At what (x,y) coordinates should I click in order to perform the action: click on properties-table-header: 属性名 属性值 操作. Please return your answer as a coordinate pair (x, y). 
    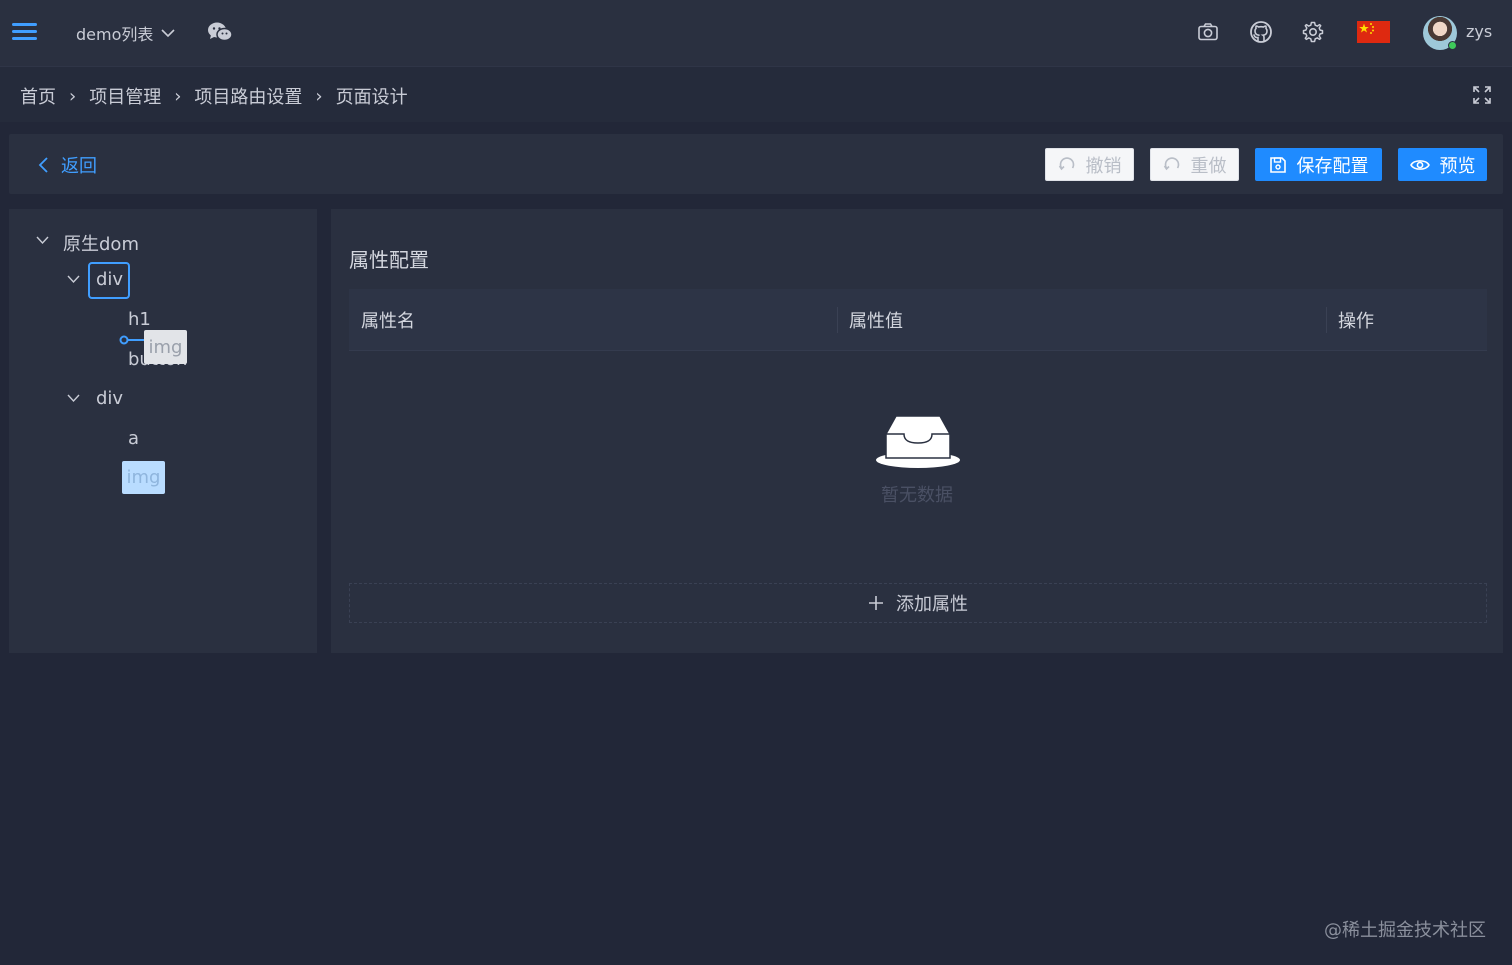
    Looking at the image, I should click on (918, 320).